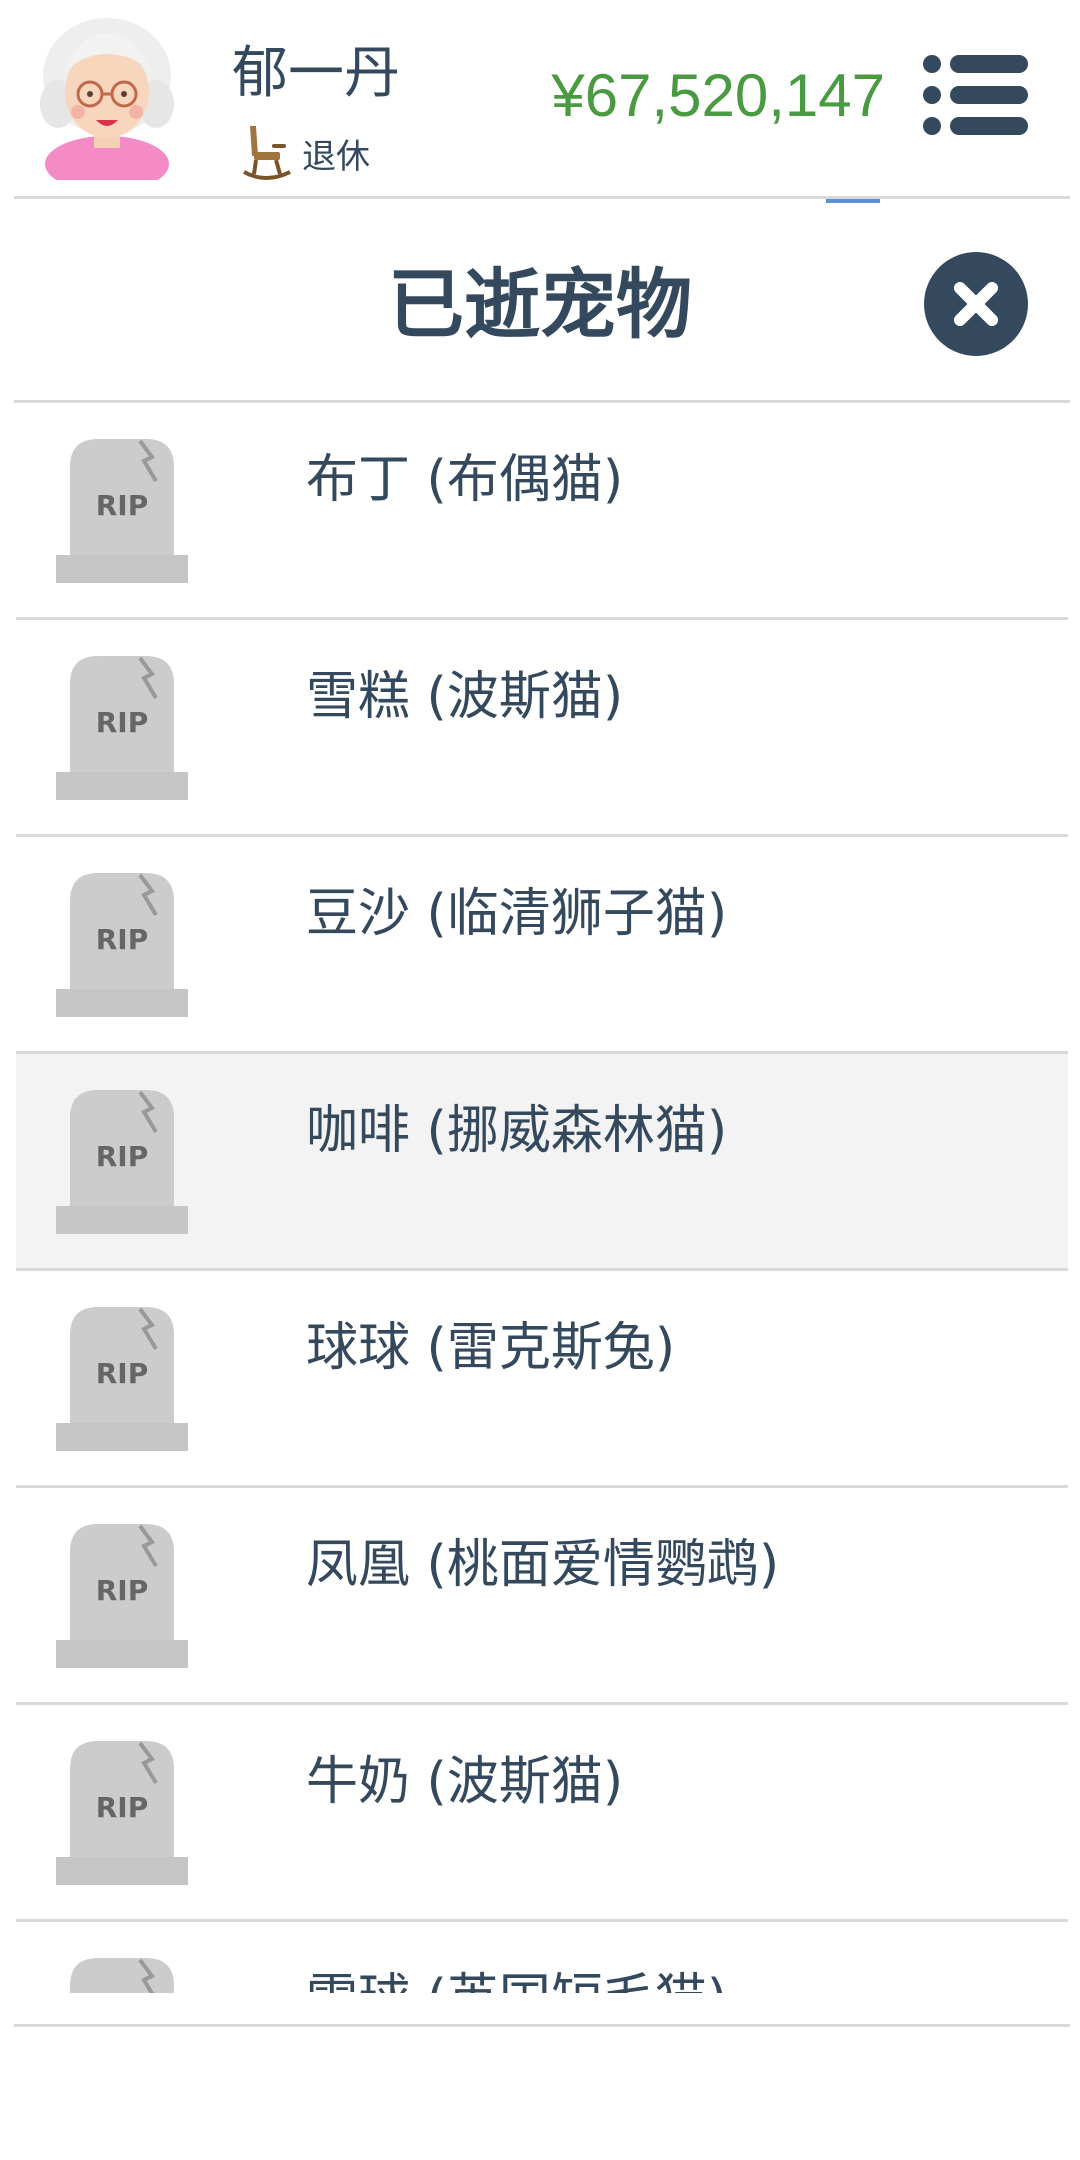 This screenshot has height=2160, width=1080. What do you see at coordinates (465, 480) in the screenshot?
I see `pet-name-label: 布丁 (布偶猫)` at bounding box center [465, 480].